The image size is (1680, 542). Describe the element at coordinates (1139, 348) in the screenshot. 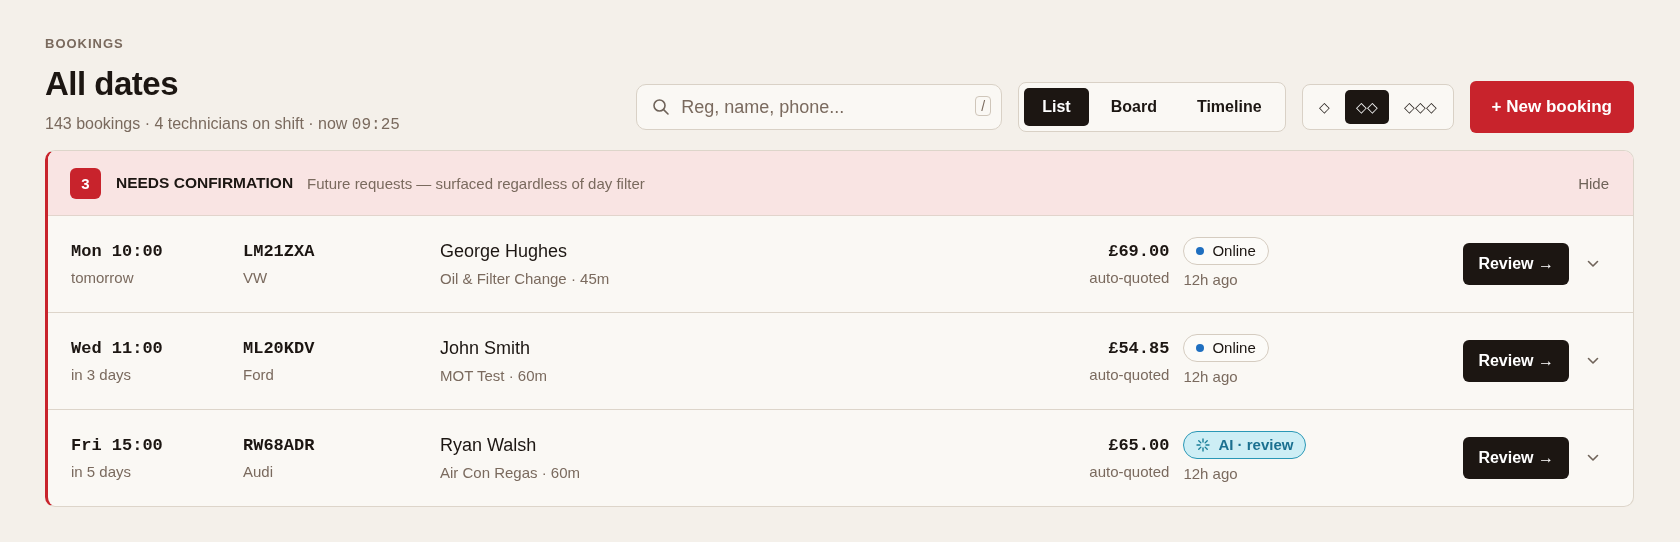

I see `price: £54.85` at that location.